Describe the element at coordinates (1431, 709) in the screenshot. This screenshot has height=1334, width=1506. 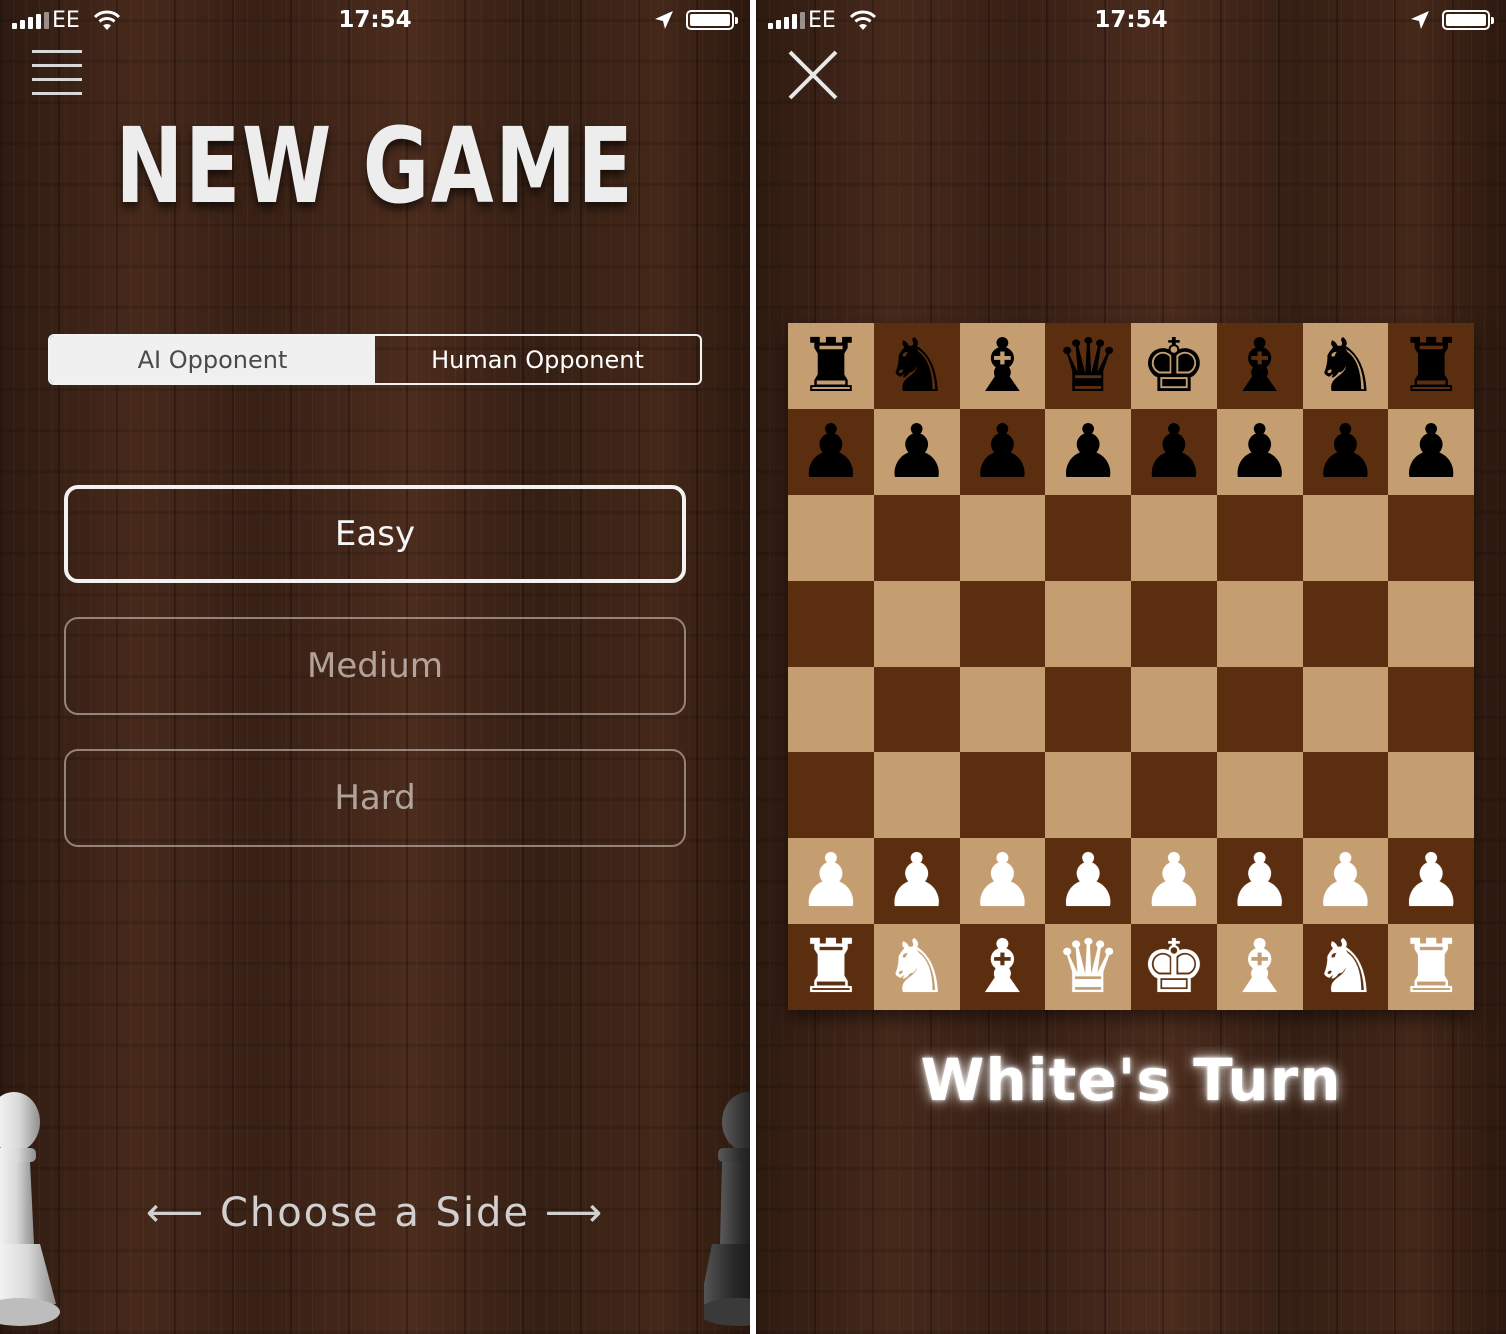
I see `square-h4` at that location.